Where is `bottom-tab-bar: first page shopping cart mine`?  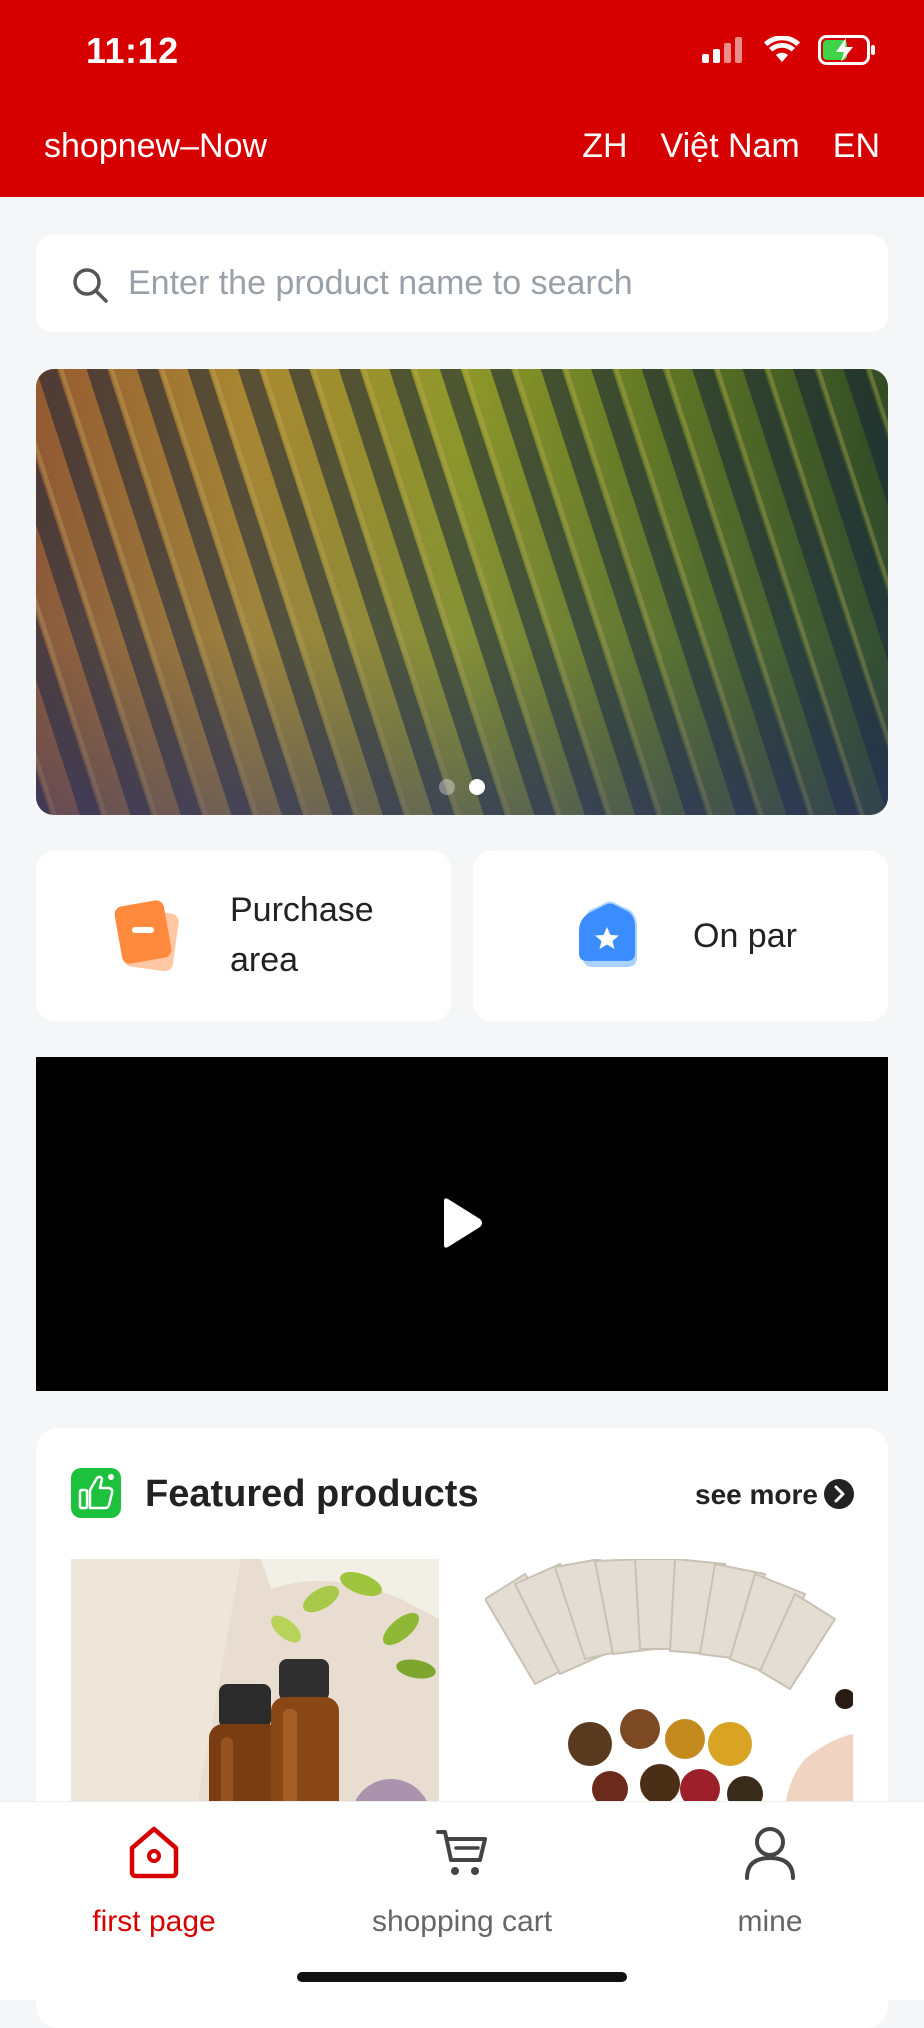 bottom-tab-bar: first page shopping cart mine is located at coordinates (462, 1900).